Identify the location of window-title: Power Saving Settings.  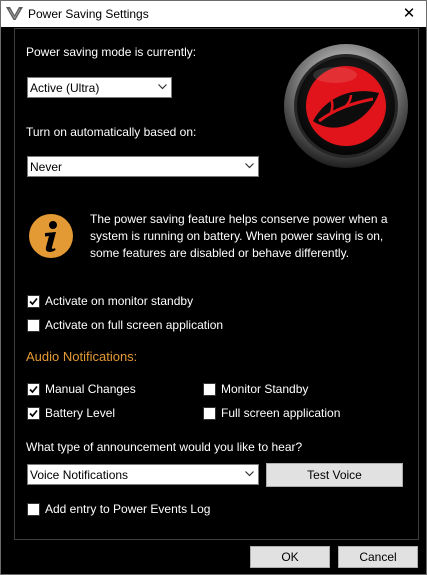
(88, 14).